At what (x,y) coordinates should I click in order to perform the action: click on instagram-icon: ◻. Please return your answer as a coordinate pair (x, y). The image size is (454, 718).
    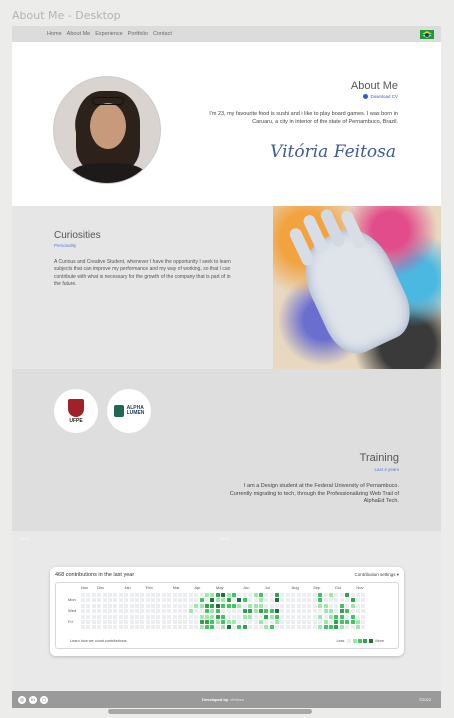
    Looking at the image, I should click on (44, 699).